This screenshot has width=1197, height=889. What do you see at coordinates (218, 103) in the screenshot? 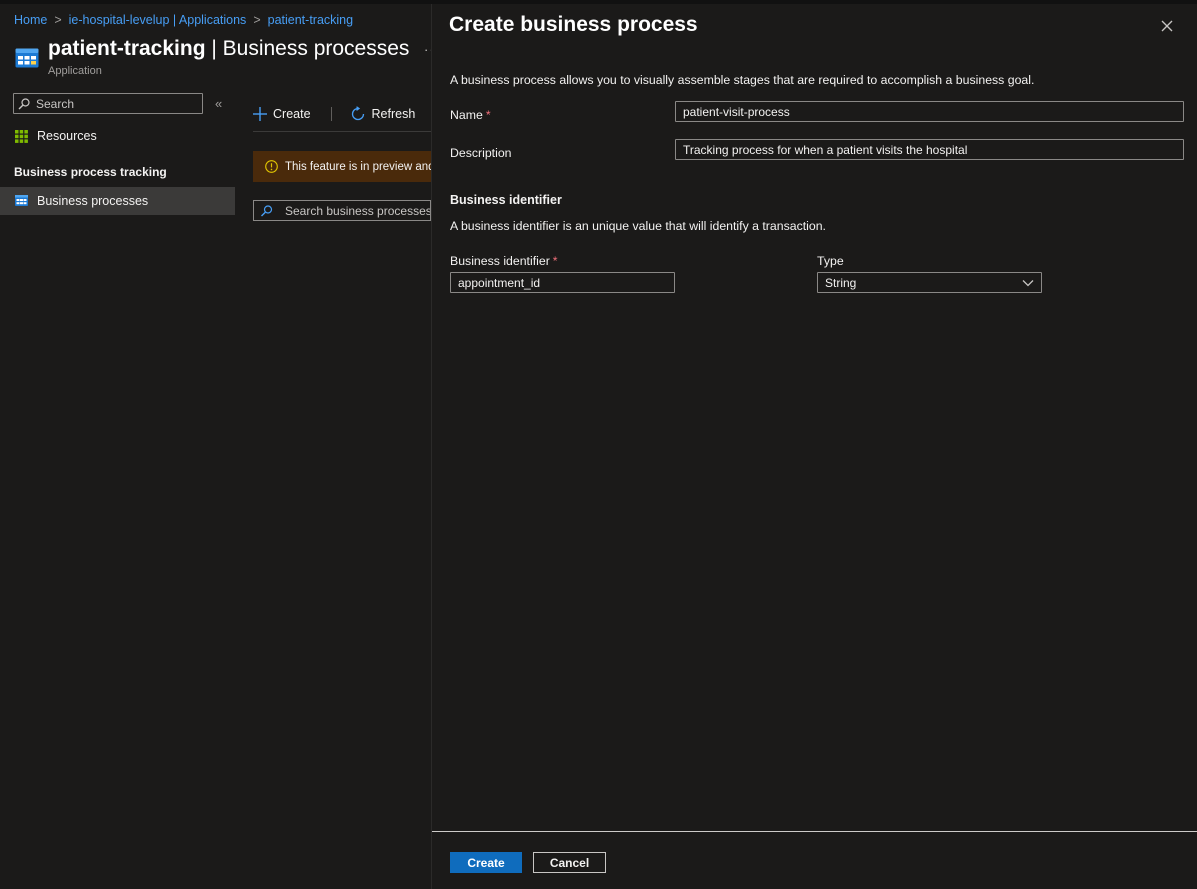
I see `collapse-sidebar-icon: «` at bounding box center [218, 103].